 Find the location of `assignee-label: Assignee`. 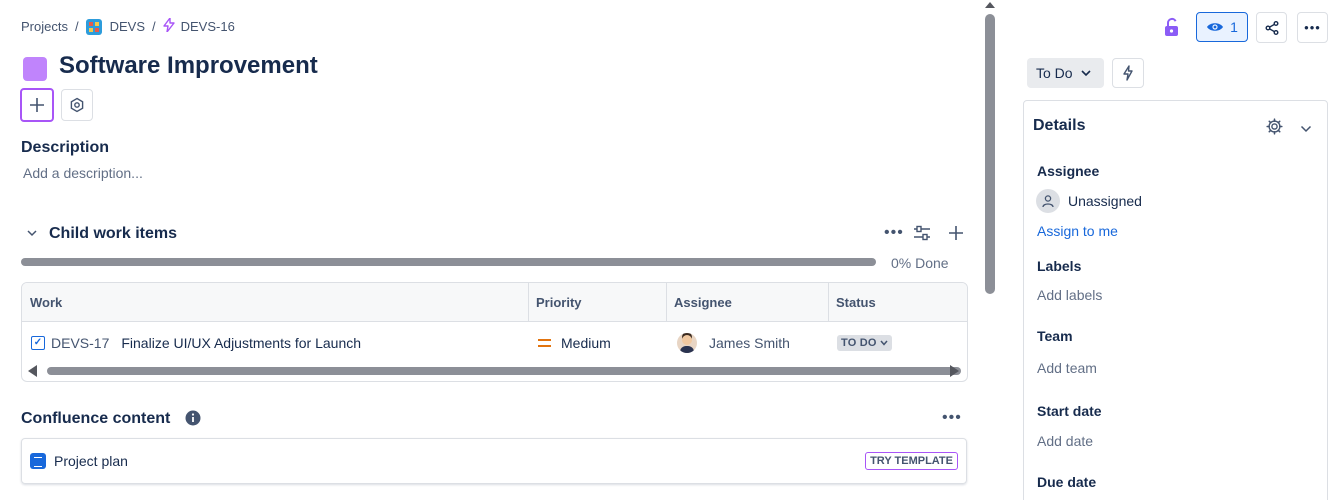

assignee-label: Assignee is located at coordinates (1068, 171).